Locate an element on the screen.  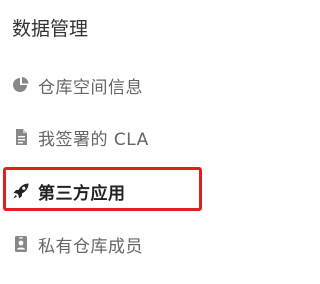
pie-chart-icon is located at coordinates (21, 85).